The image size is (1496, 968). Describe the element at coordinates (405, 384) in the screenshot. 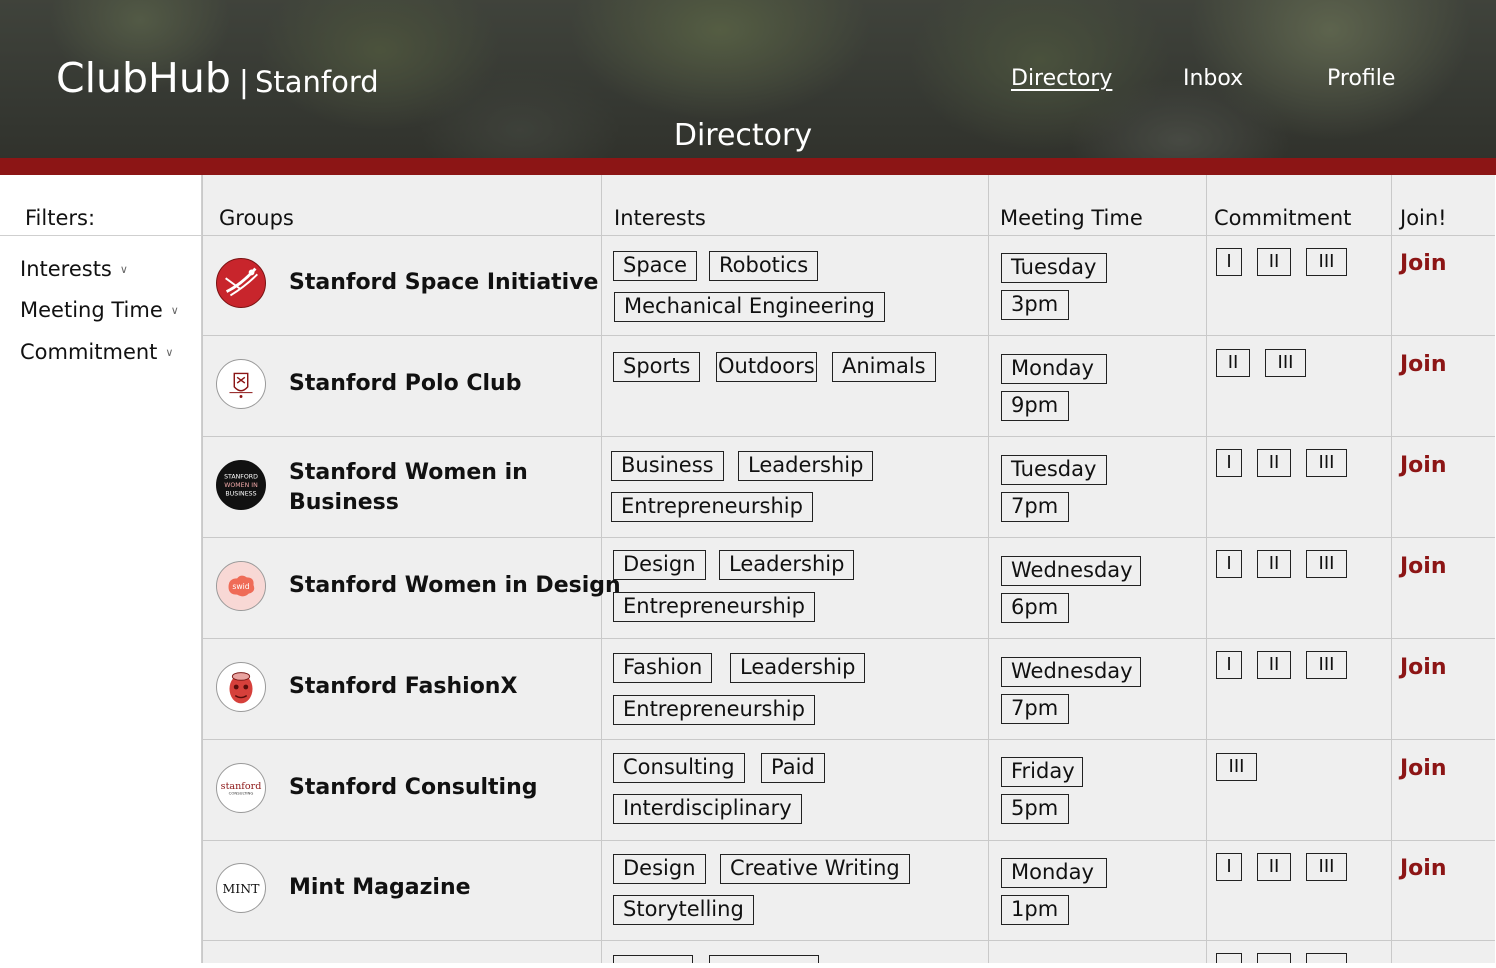

I see `group-name: Stanford Polo Club` at that location.